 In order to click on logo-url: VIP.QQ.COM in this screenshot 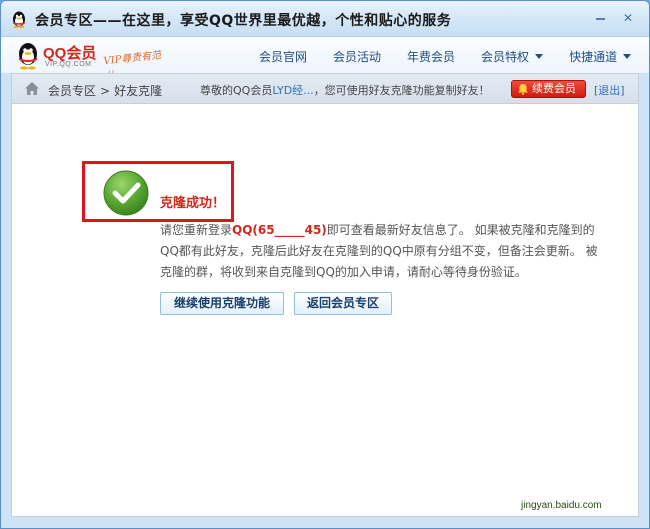, I will do `click(68, 64)`.